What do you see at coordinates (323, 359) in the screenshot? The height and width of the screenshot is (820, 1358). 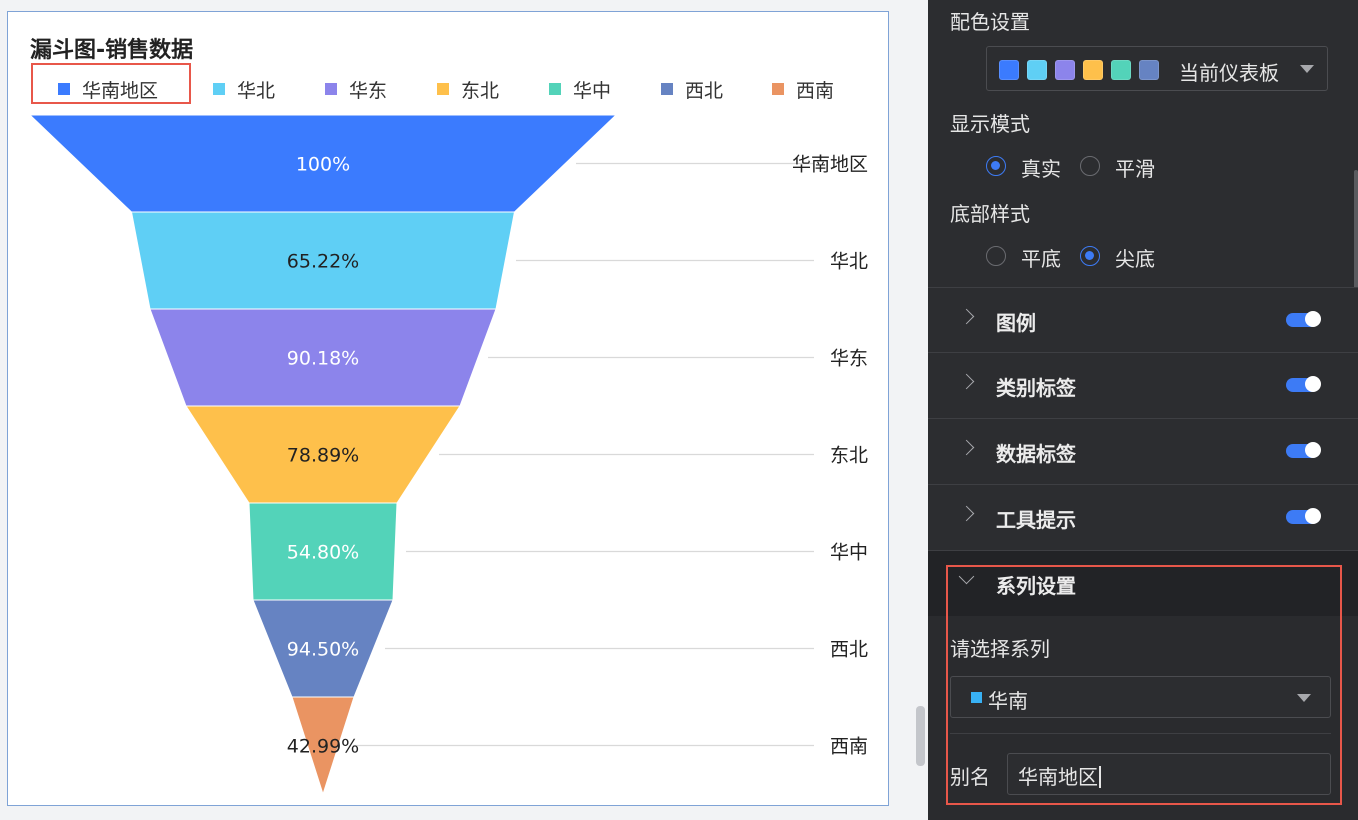 I see `data-label: 90.18%` at bounding box center [323, 359].